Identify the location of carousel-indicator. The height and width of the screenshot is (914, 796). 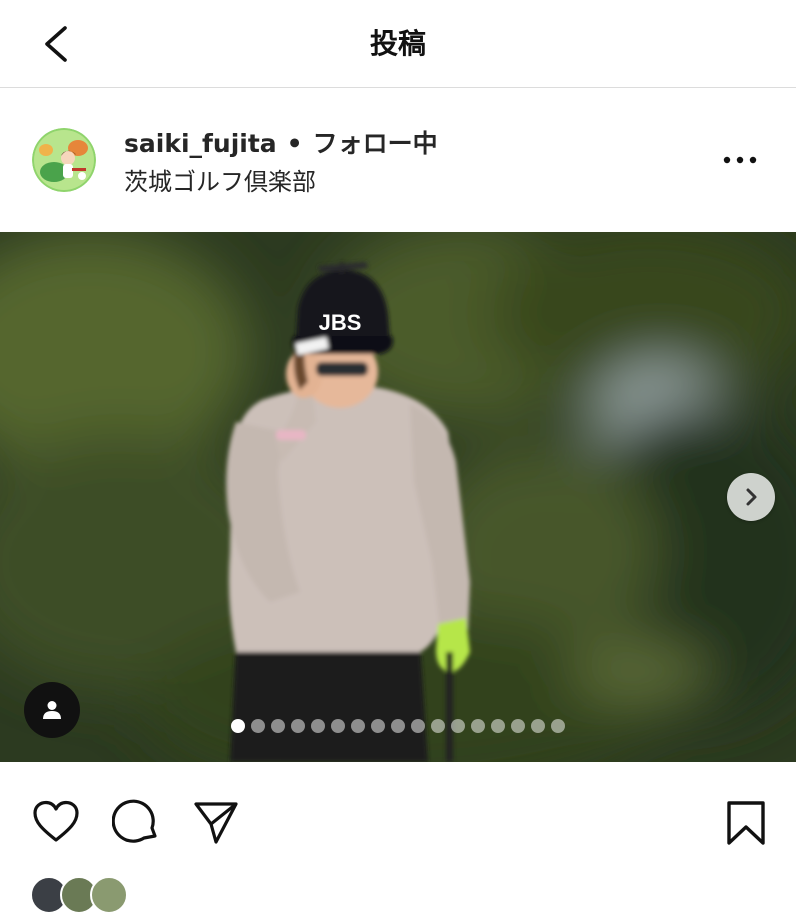
(398, 726).